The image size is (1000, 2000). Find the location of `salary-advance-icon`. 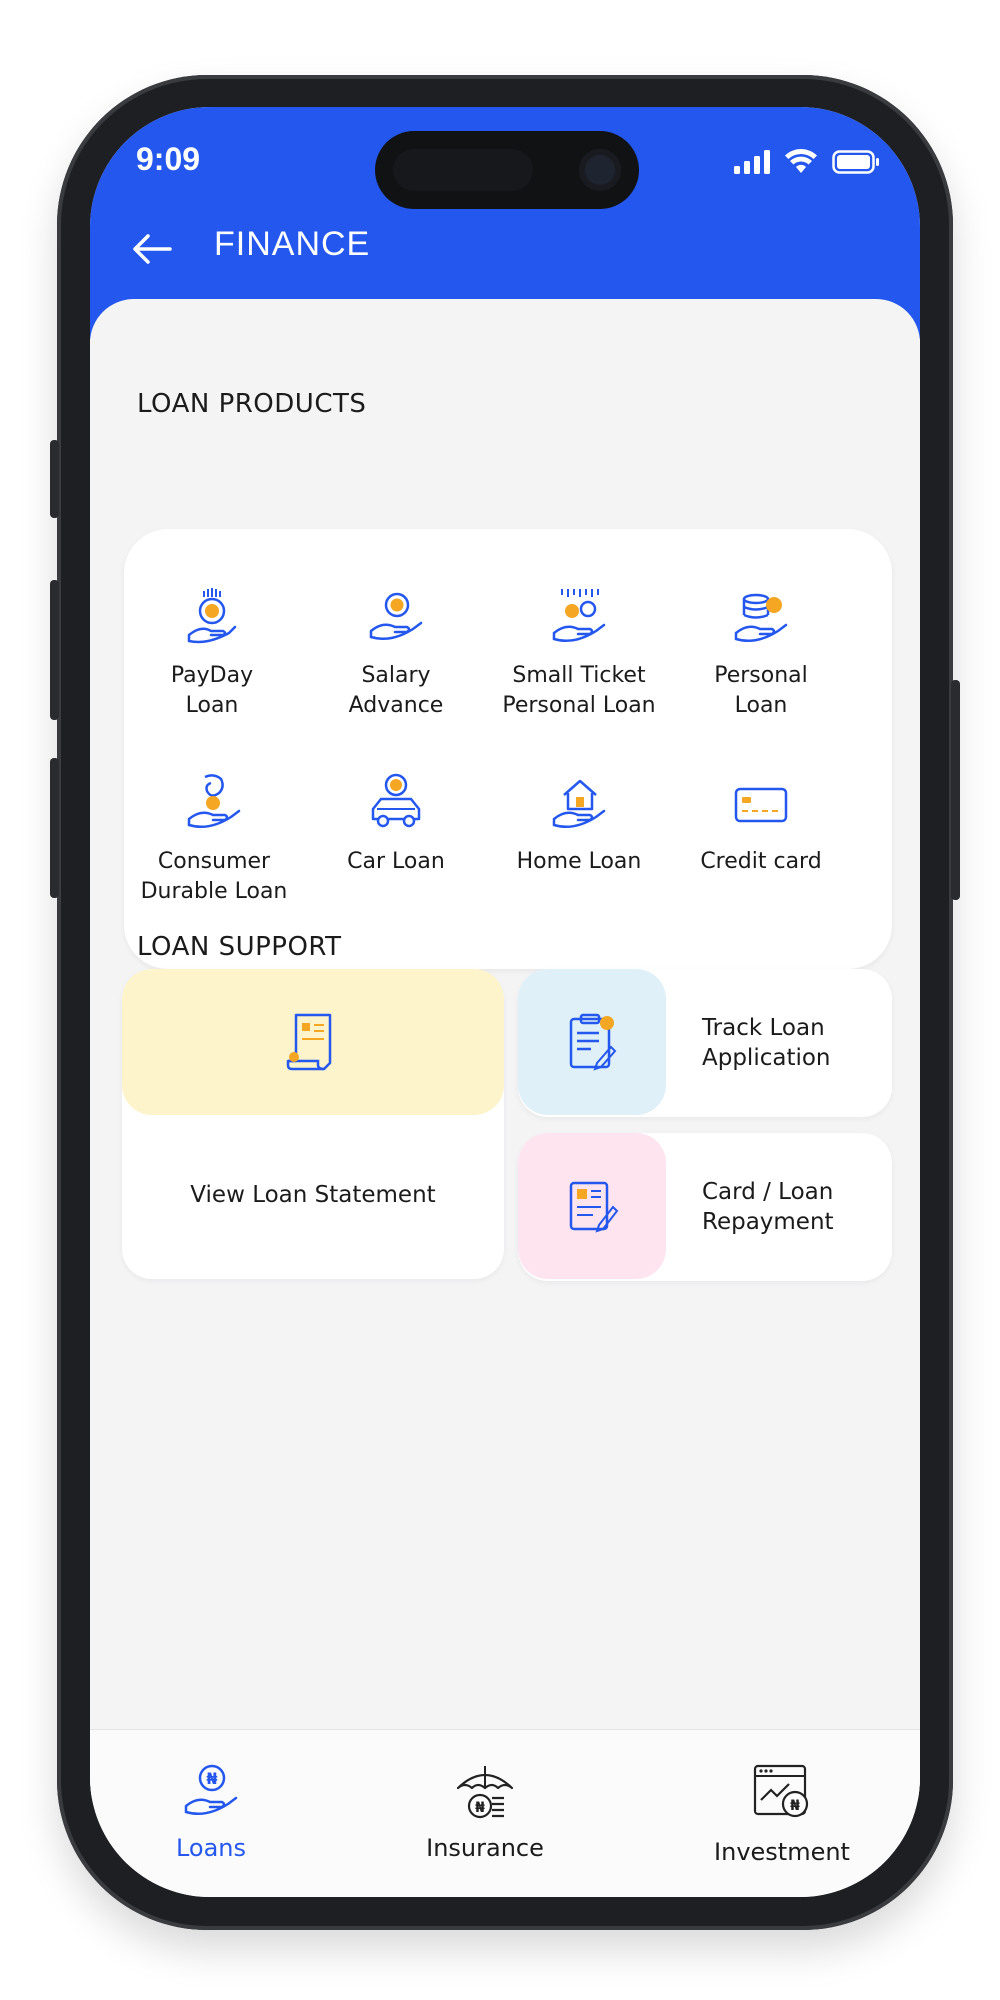

salary-advance-icon is located at coordinates (396, 616).